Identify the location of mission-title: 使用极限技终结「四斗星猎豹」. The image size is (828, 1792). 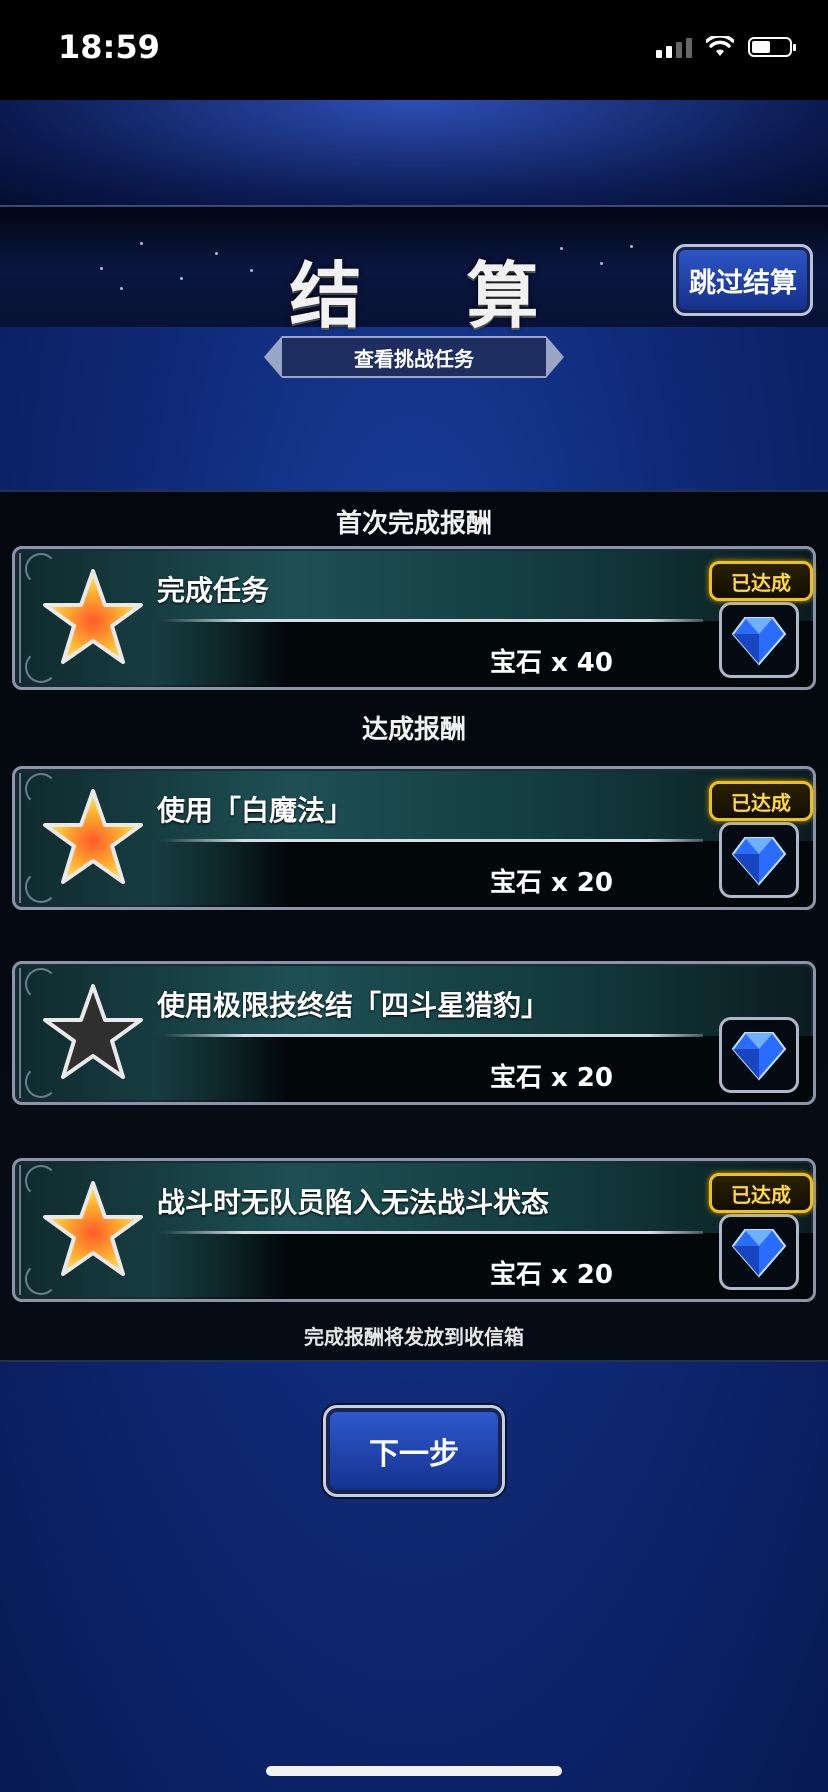
(353, 1005).